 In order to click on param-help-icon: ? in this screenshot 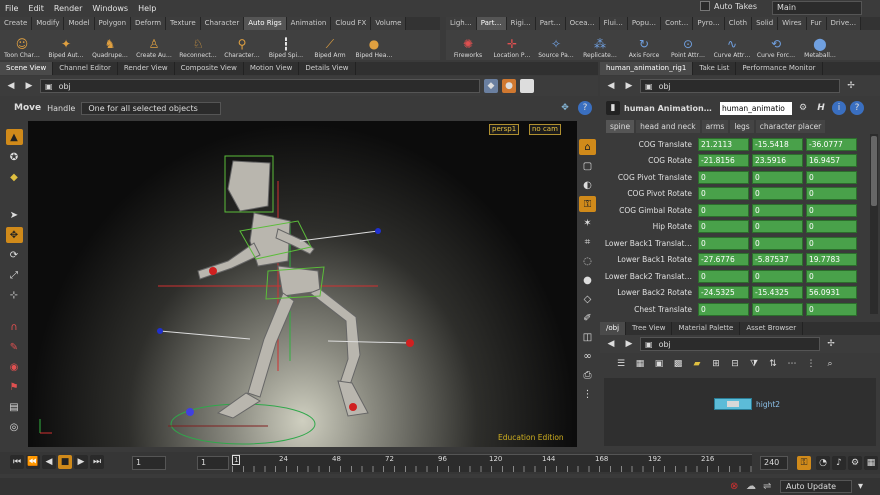, I will do `click(857, 108)`.